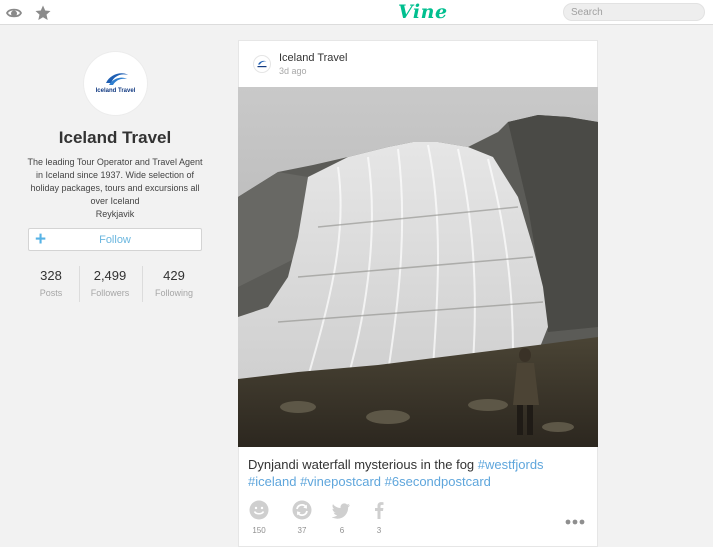 The image size is (713, 547). What do you see at coordinates (259, 510) in the screenshot?
I see `smiley-icon` at bounding box center [259, 510].